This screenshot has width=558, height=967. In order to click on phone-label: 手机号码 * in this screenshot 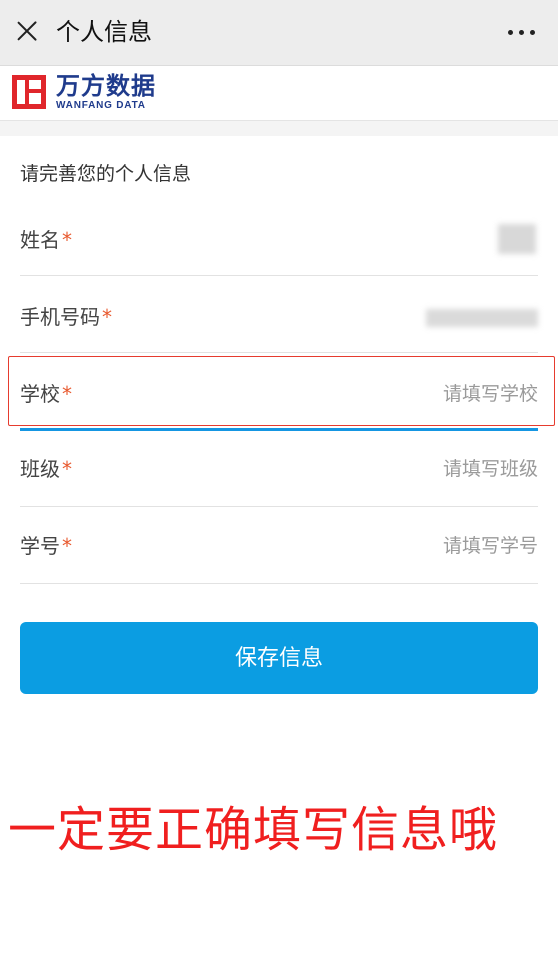, I will do `click(66, 317)`.